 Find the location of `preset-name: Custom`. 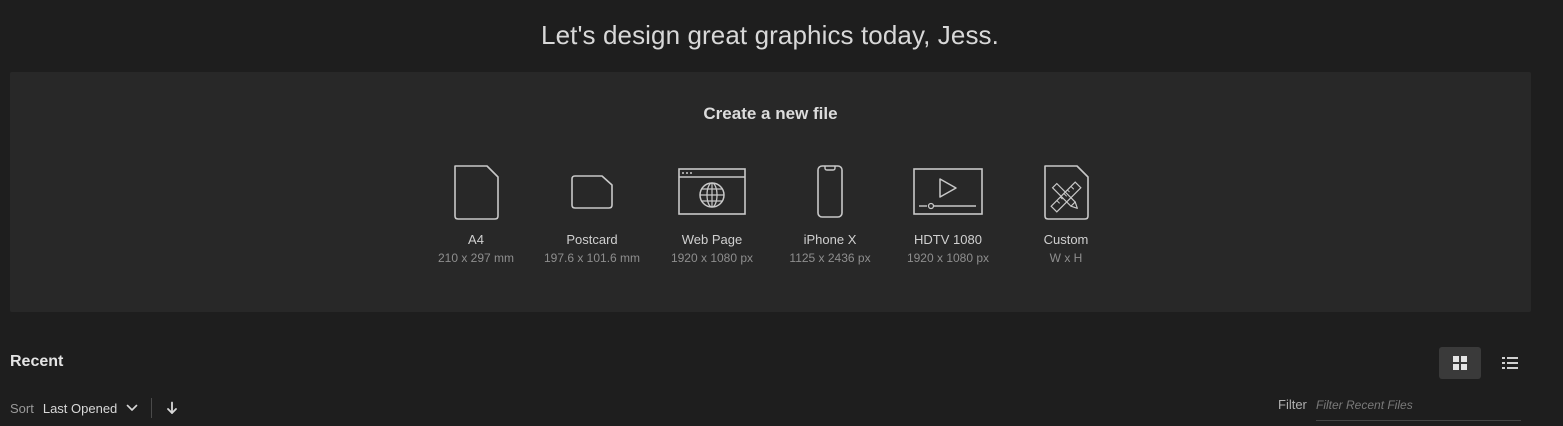

preset-name: Custom is located at coordinates (1066, 239).